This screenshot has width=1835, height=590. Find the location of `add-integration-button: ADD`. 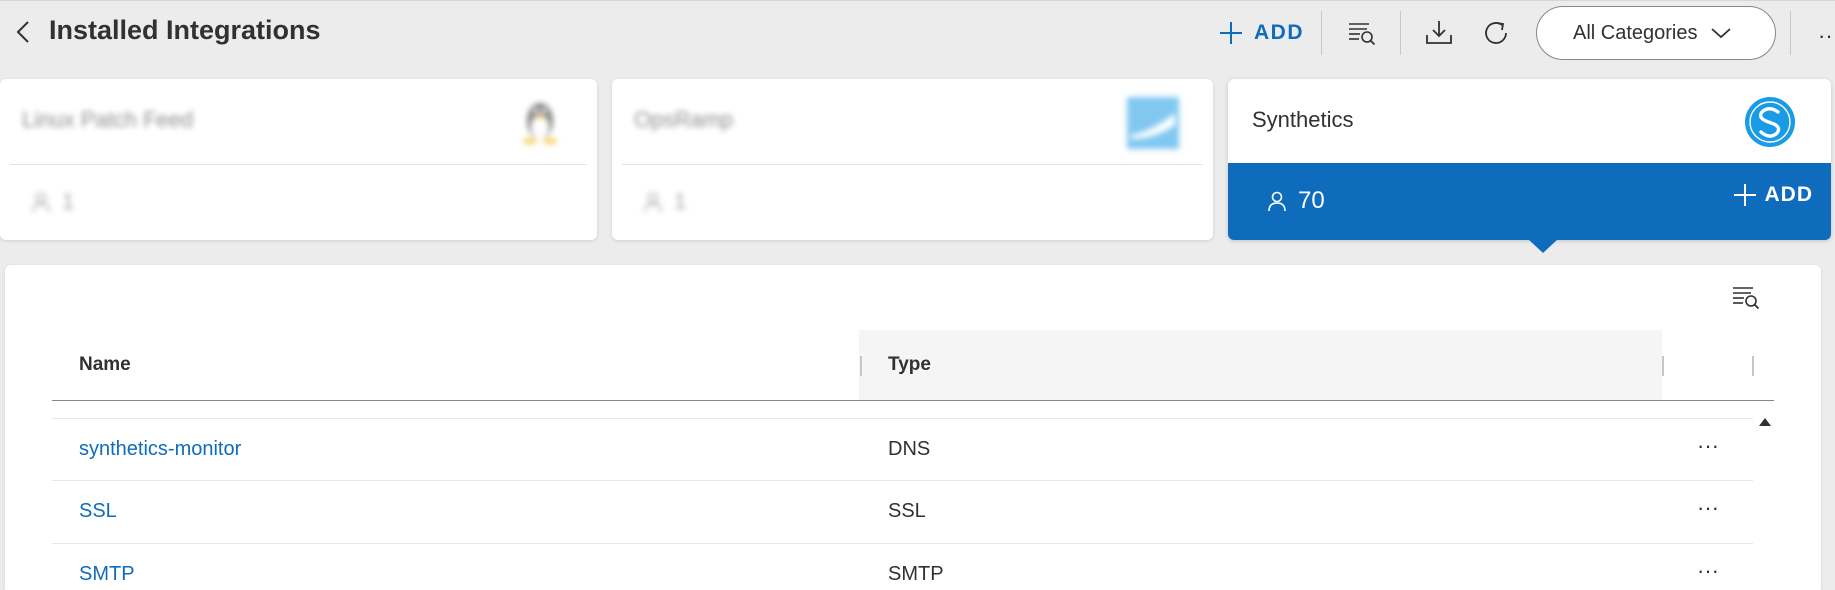

add-integration-button: ADD is located at coordinates (1261, 33).